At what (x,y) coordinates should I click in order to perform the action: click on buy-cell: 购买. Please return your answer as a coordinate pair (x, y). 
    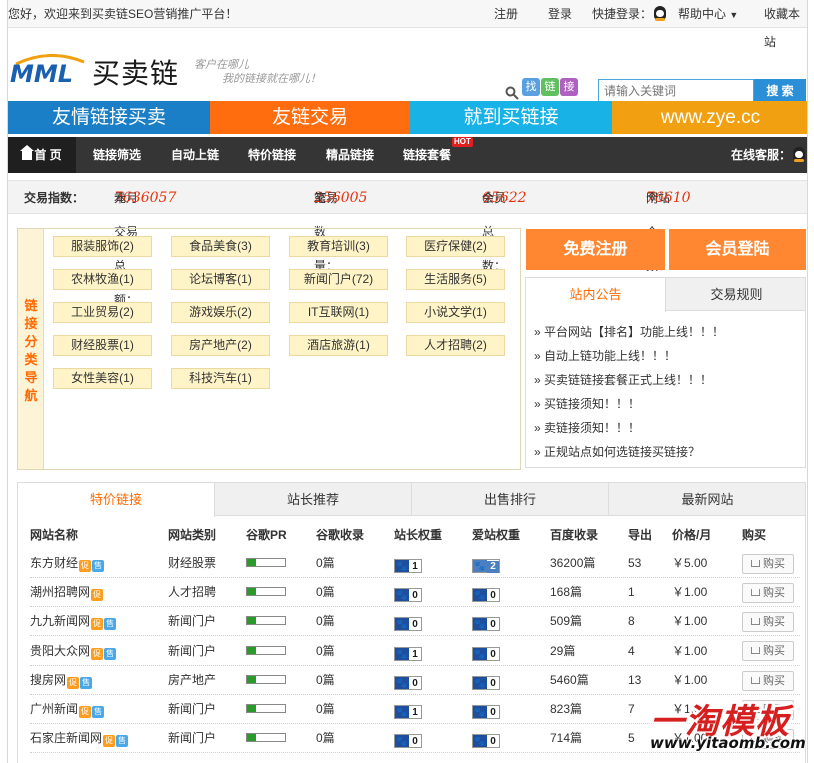
    Looking at the image, I should click on (768, 563).